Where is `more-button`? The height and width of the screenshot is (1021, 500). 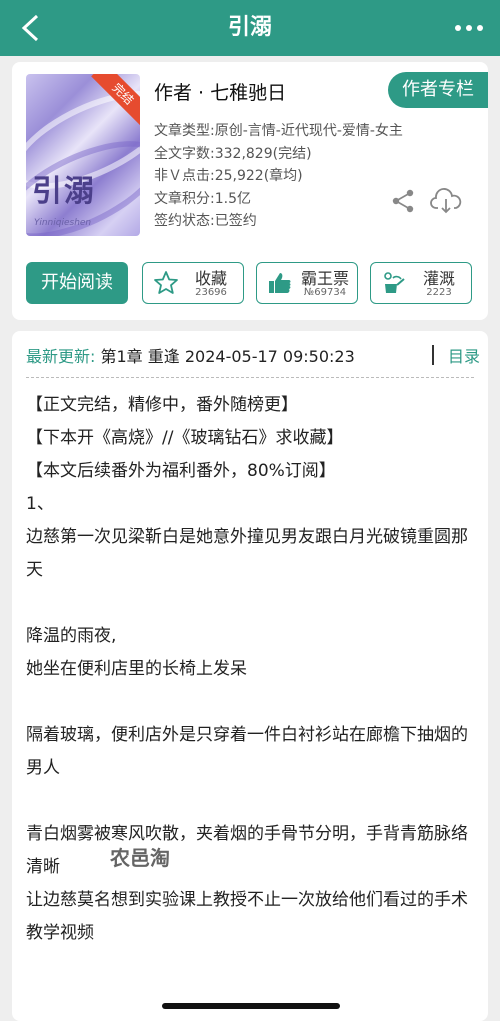
more-button is located at coordinates (469, 28).